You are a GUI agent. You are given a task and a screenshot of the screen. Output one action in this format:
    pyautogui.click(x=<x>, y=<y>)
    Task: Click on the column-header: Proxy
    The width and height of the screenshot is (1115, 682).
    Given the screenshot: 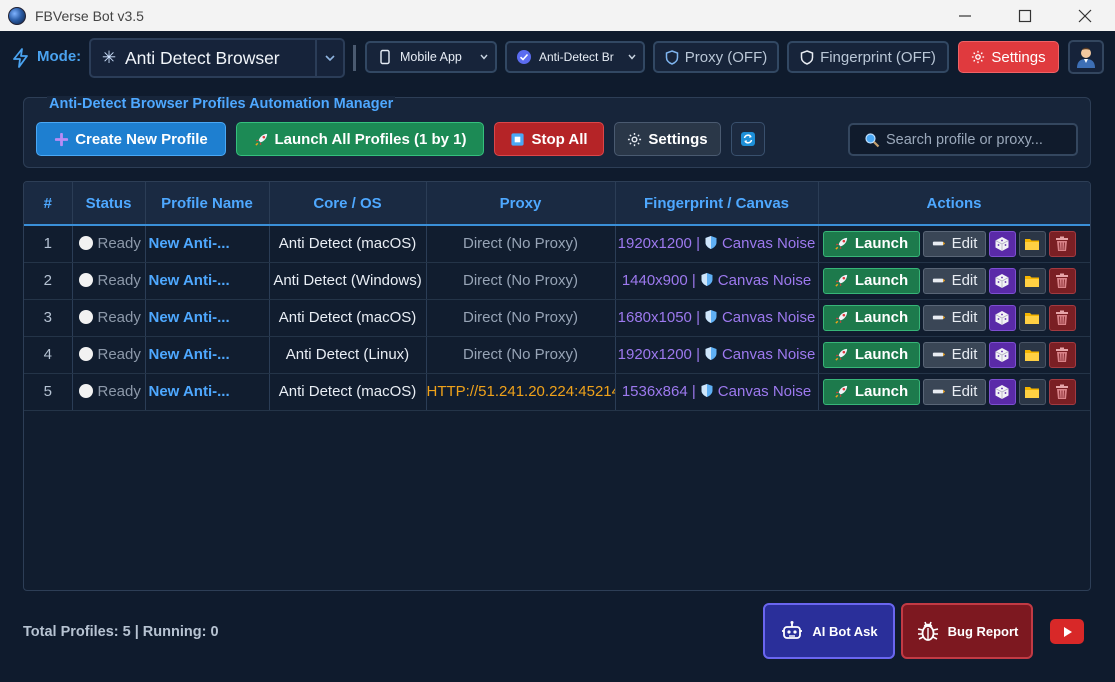 What is the action you would take?
    pyautogui.click(x=521, y=204)
    